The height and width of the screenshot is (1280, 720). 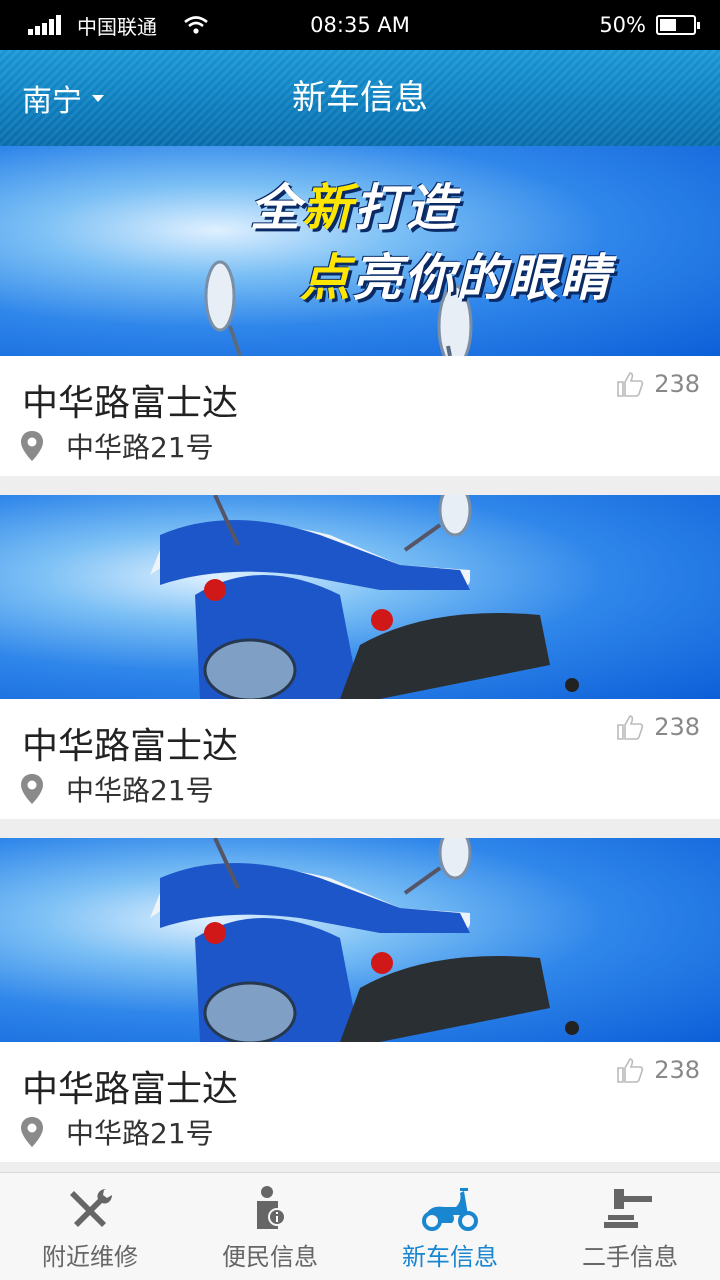 I want to click on banner-slogan-line1: 全新打造, so click(x=354, y=208).